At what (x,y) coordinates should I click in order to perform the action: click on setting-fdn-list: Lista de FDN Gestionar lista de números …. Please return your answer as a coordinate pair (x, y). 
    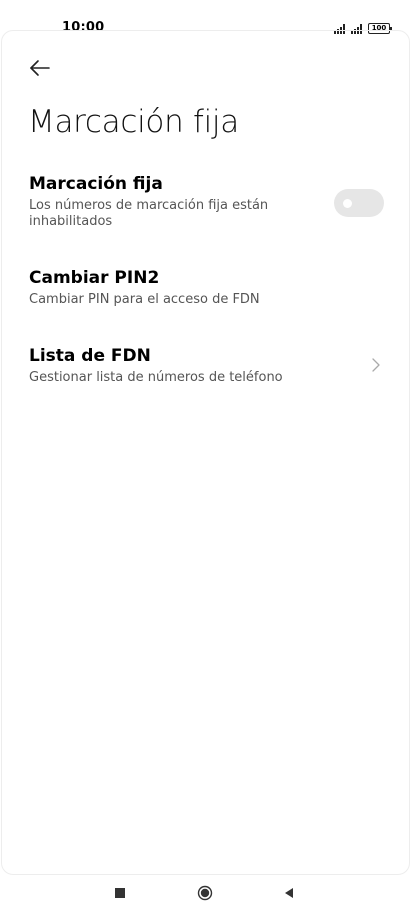
    Looking at the image, I should click on (206, 370).